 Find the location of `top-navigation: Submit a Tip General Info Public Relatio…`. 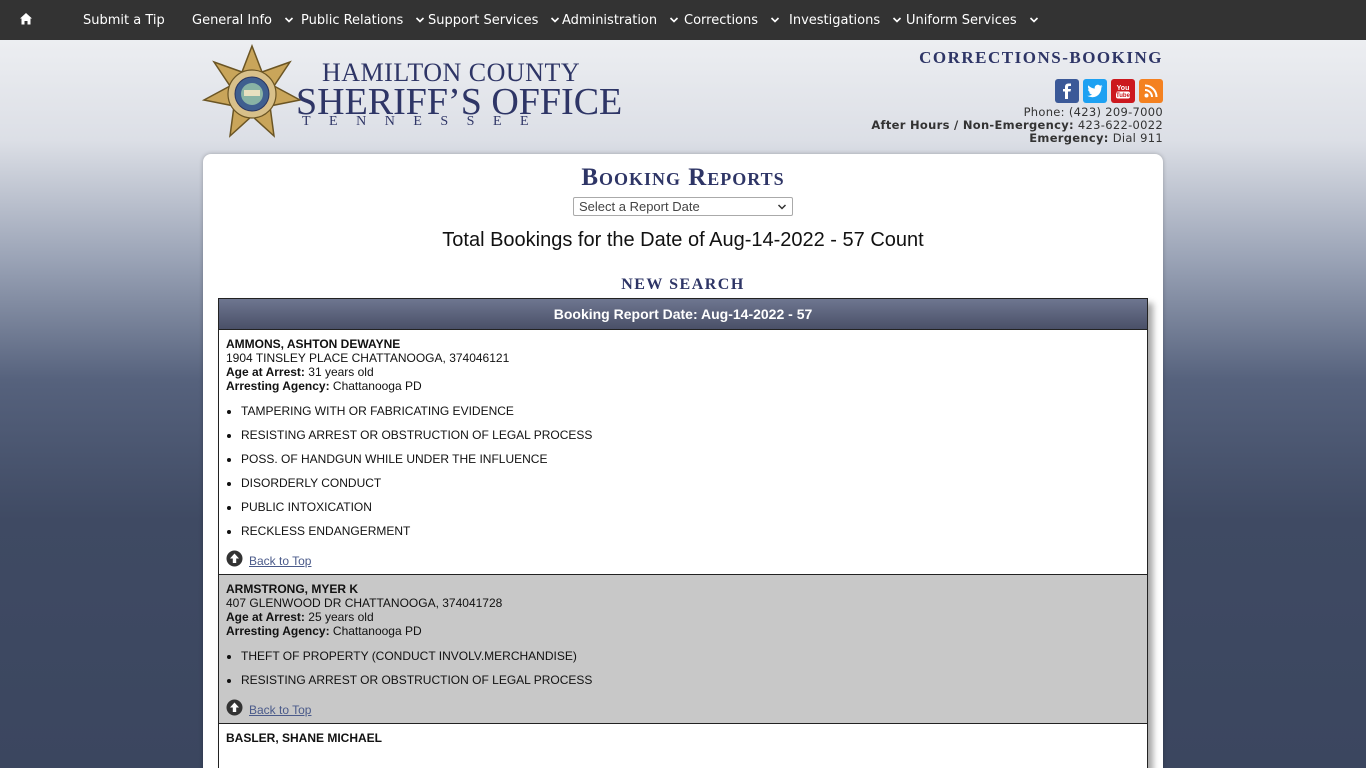

top-navigation: Submit a Tip General Info Public Relatio… is located at coordinates (683, 20).